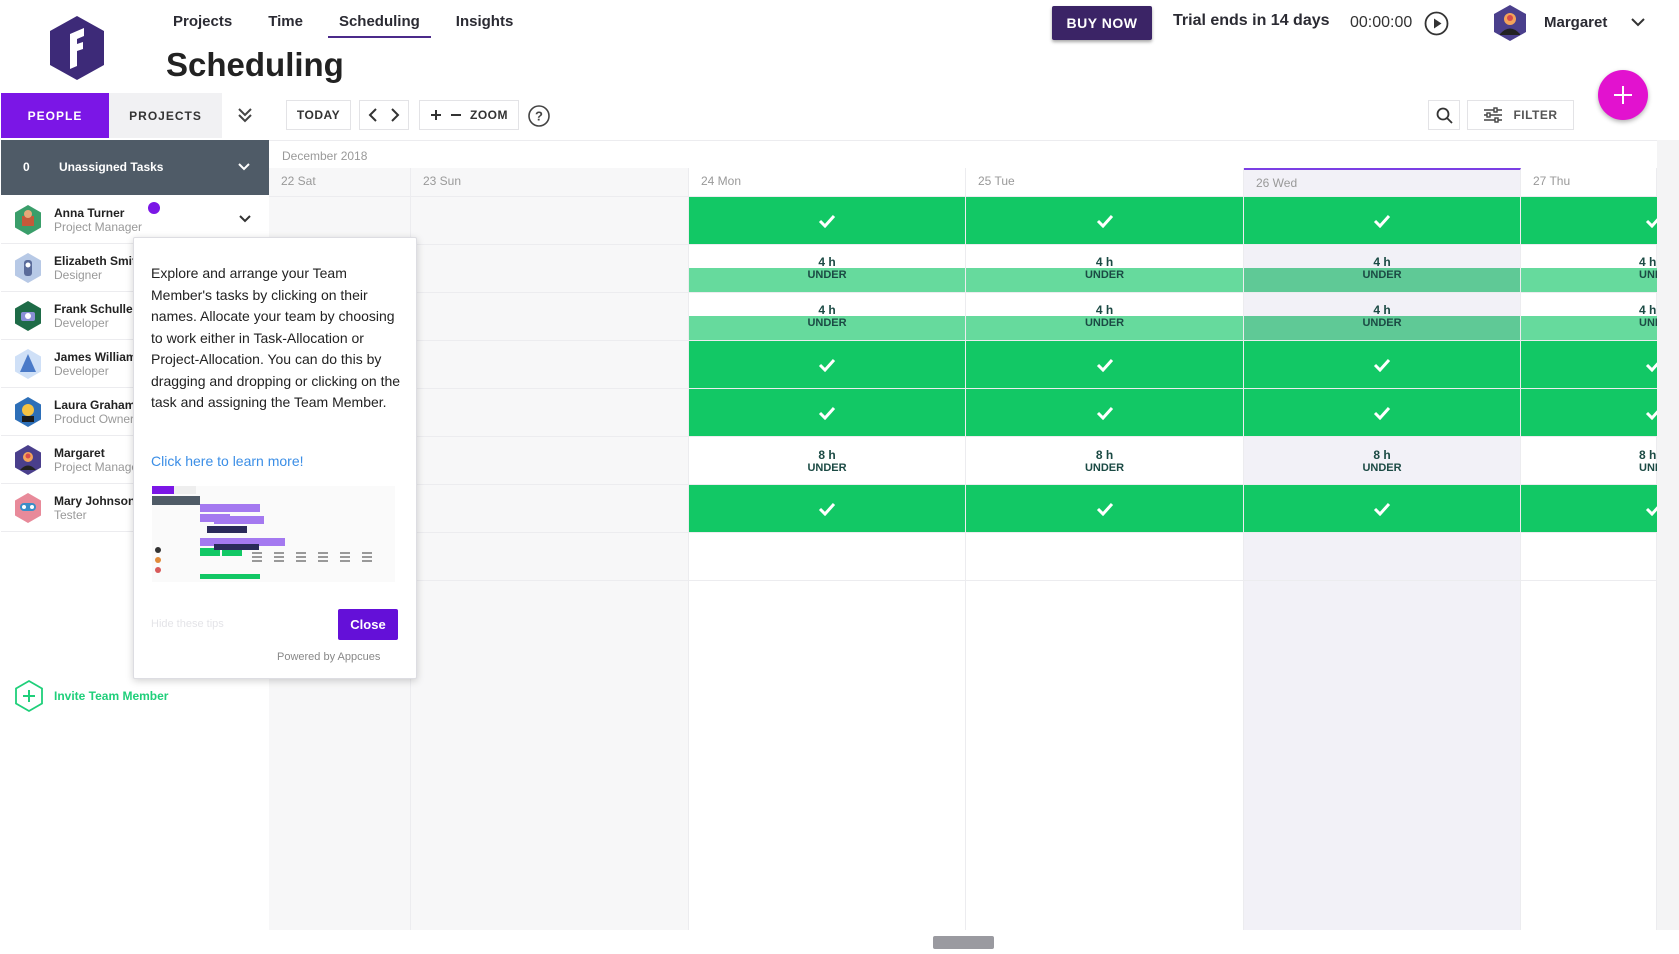 This screenshot has width=1679, height=954. Describe the element at coordinates (1510, 23) in the screenshot. I see `user-avatar-icon` at that location.